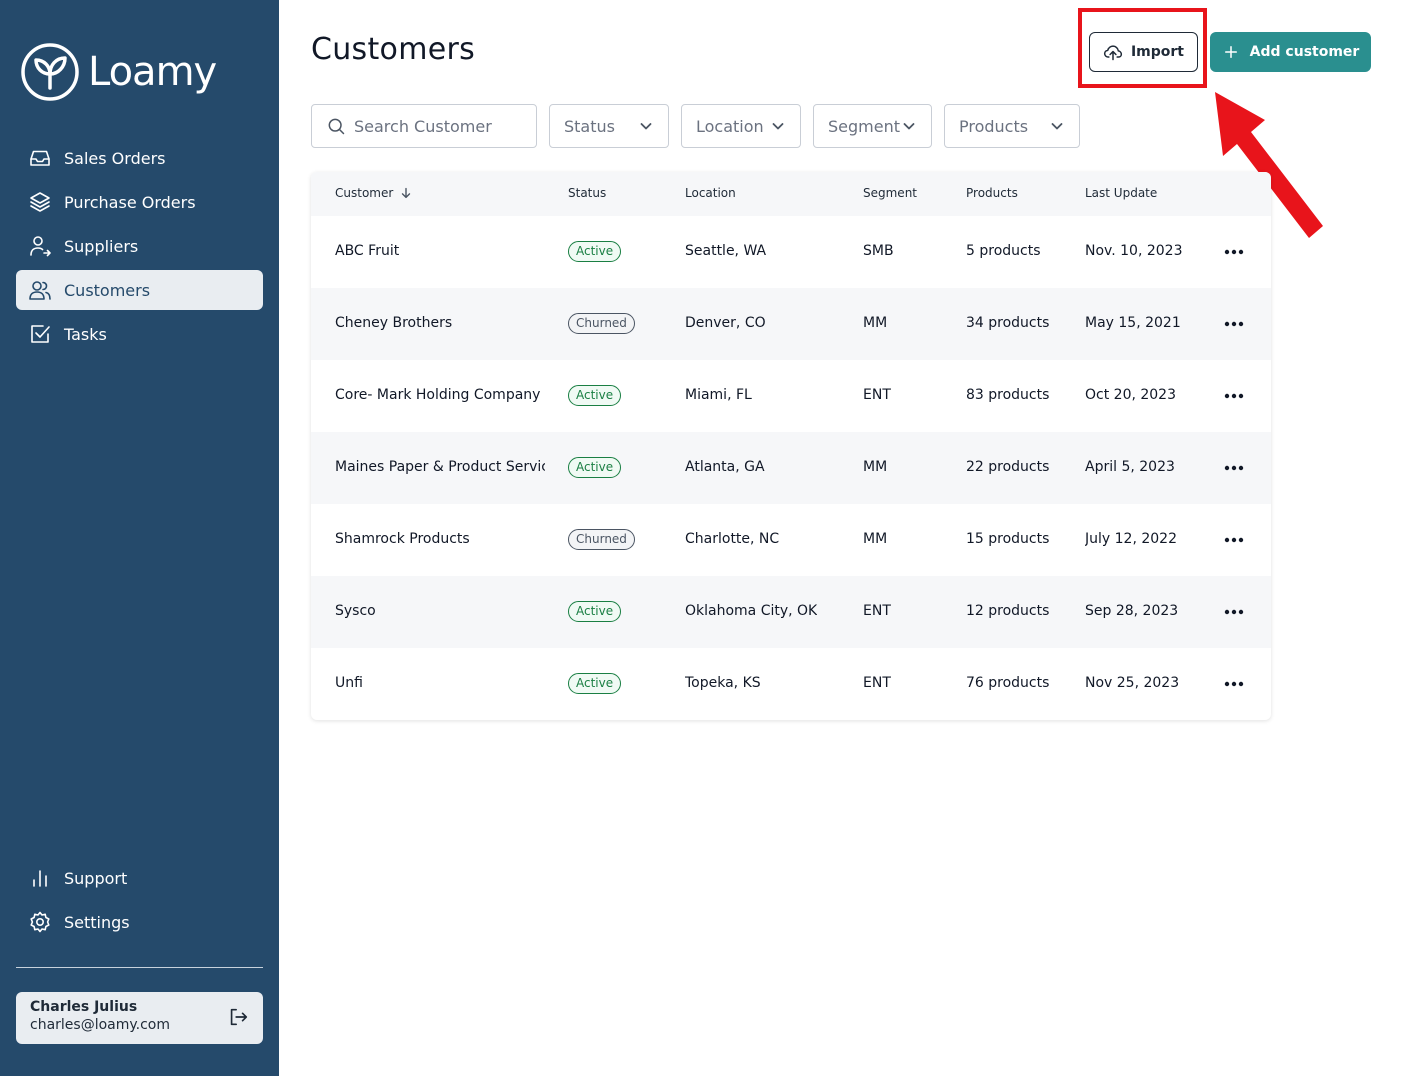  What do you see at coordinates (40, 158) in the screenshot?
I see `inbox-icon` at bounding box center [40, 158].